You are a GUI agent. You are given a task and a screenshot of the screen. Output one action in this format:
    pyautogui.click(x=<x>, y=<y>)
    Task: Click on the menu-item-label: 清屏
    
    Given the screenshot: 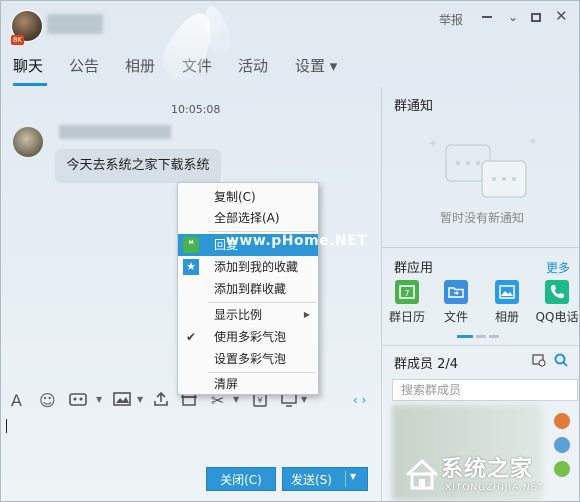 What is the action you would take?
    pyautogui.click(x=226, y=384)
    